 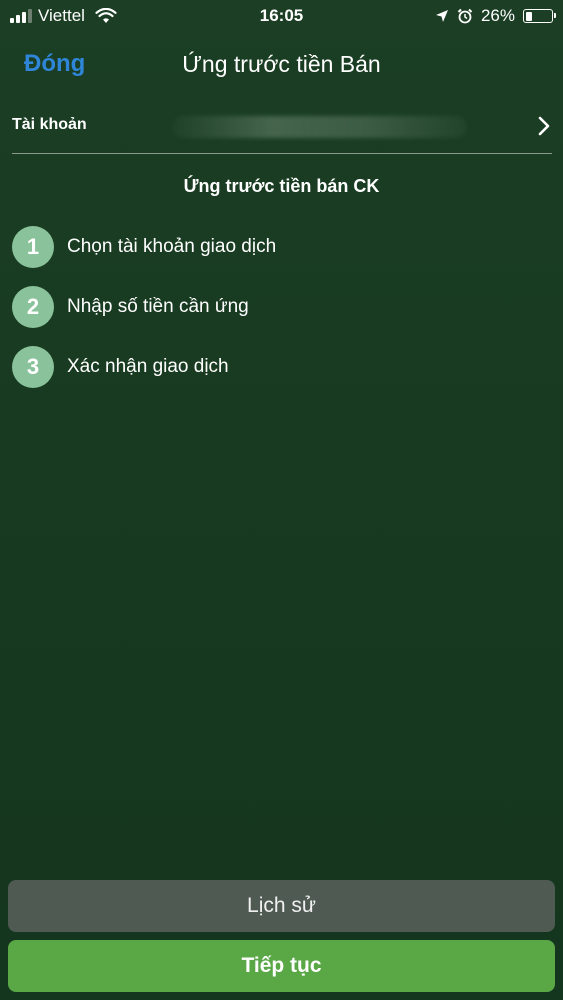 What do you see at coordinates (465, 16) in the screenshot?
I see `alarm-clock-icon` at bounding box center [465, 16].